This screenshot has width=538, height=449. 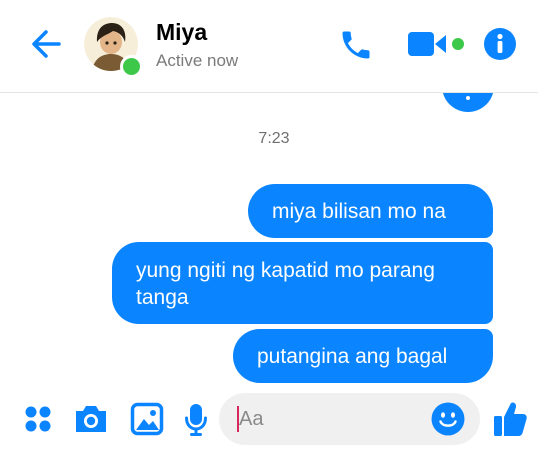 I want to click on avatar, so click(x=113, y=47).